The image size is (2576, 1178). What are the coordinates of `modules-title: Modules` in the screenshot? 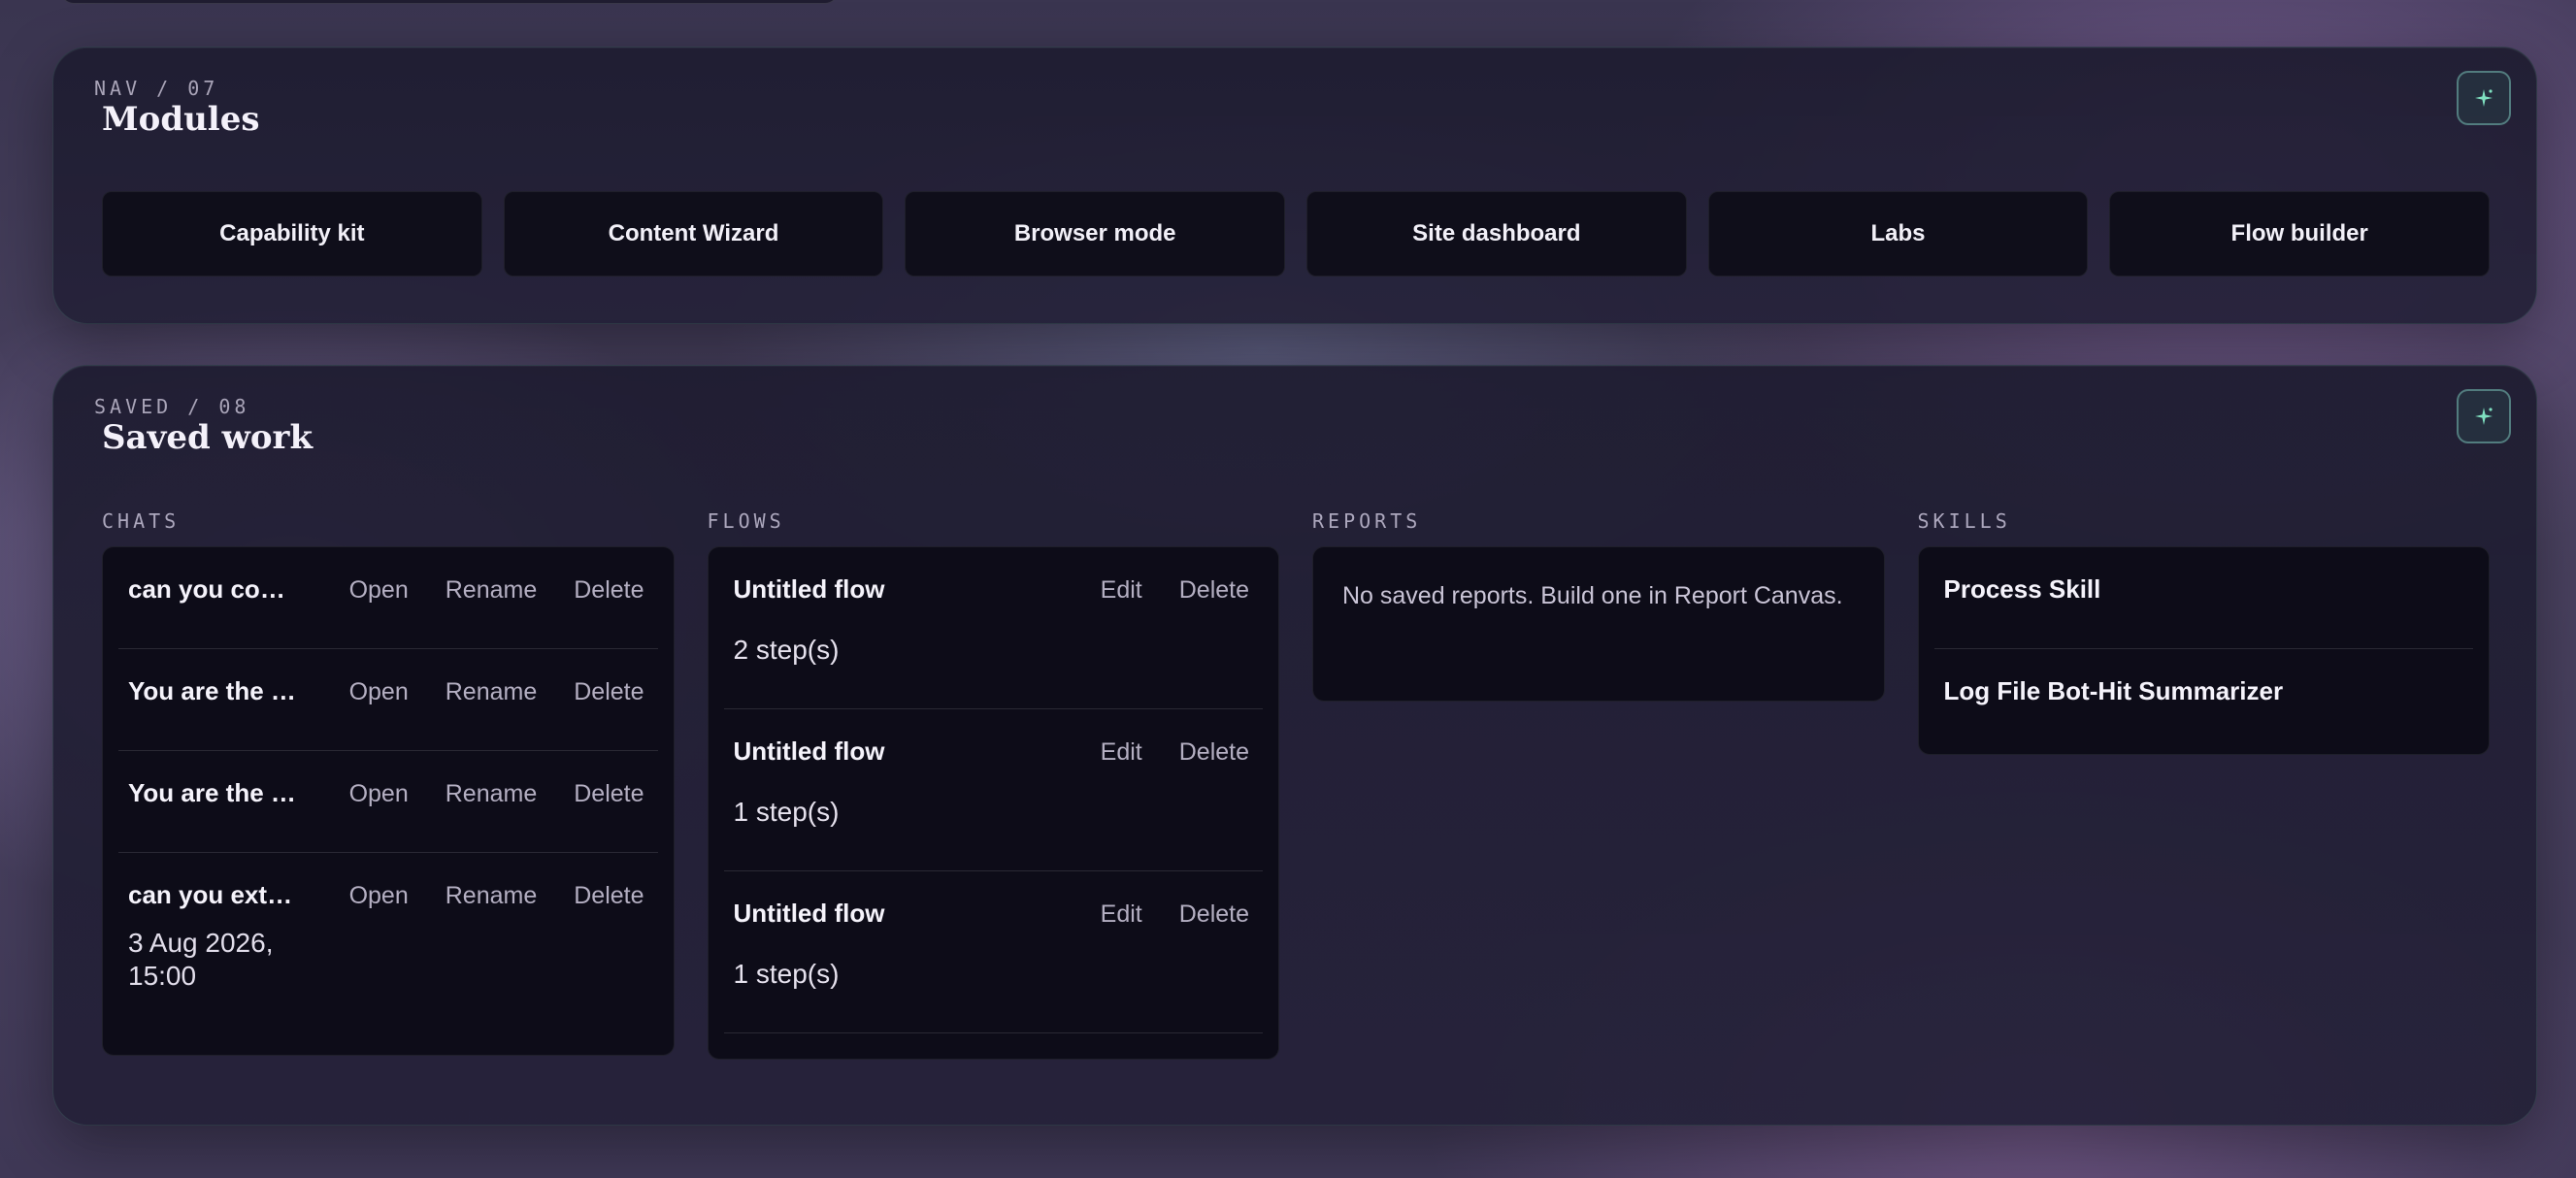 It's located at (181, 119).